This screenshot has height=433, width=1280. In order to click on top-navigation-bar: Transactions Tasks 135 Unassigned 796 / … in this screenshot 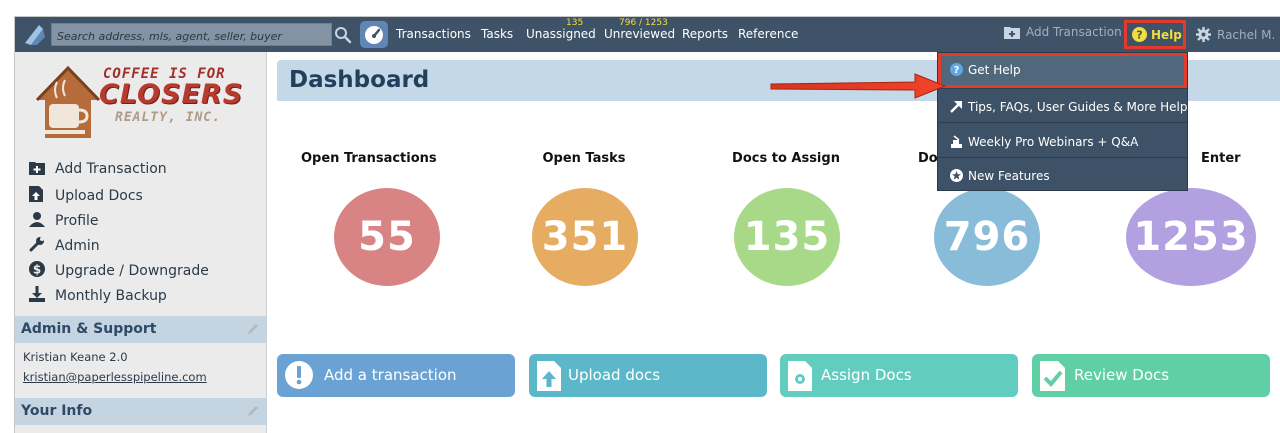, I will do `click(647, 34)`.